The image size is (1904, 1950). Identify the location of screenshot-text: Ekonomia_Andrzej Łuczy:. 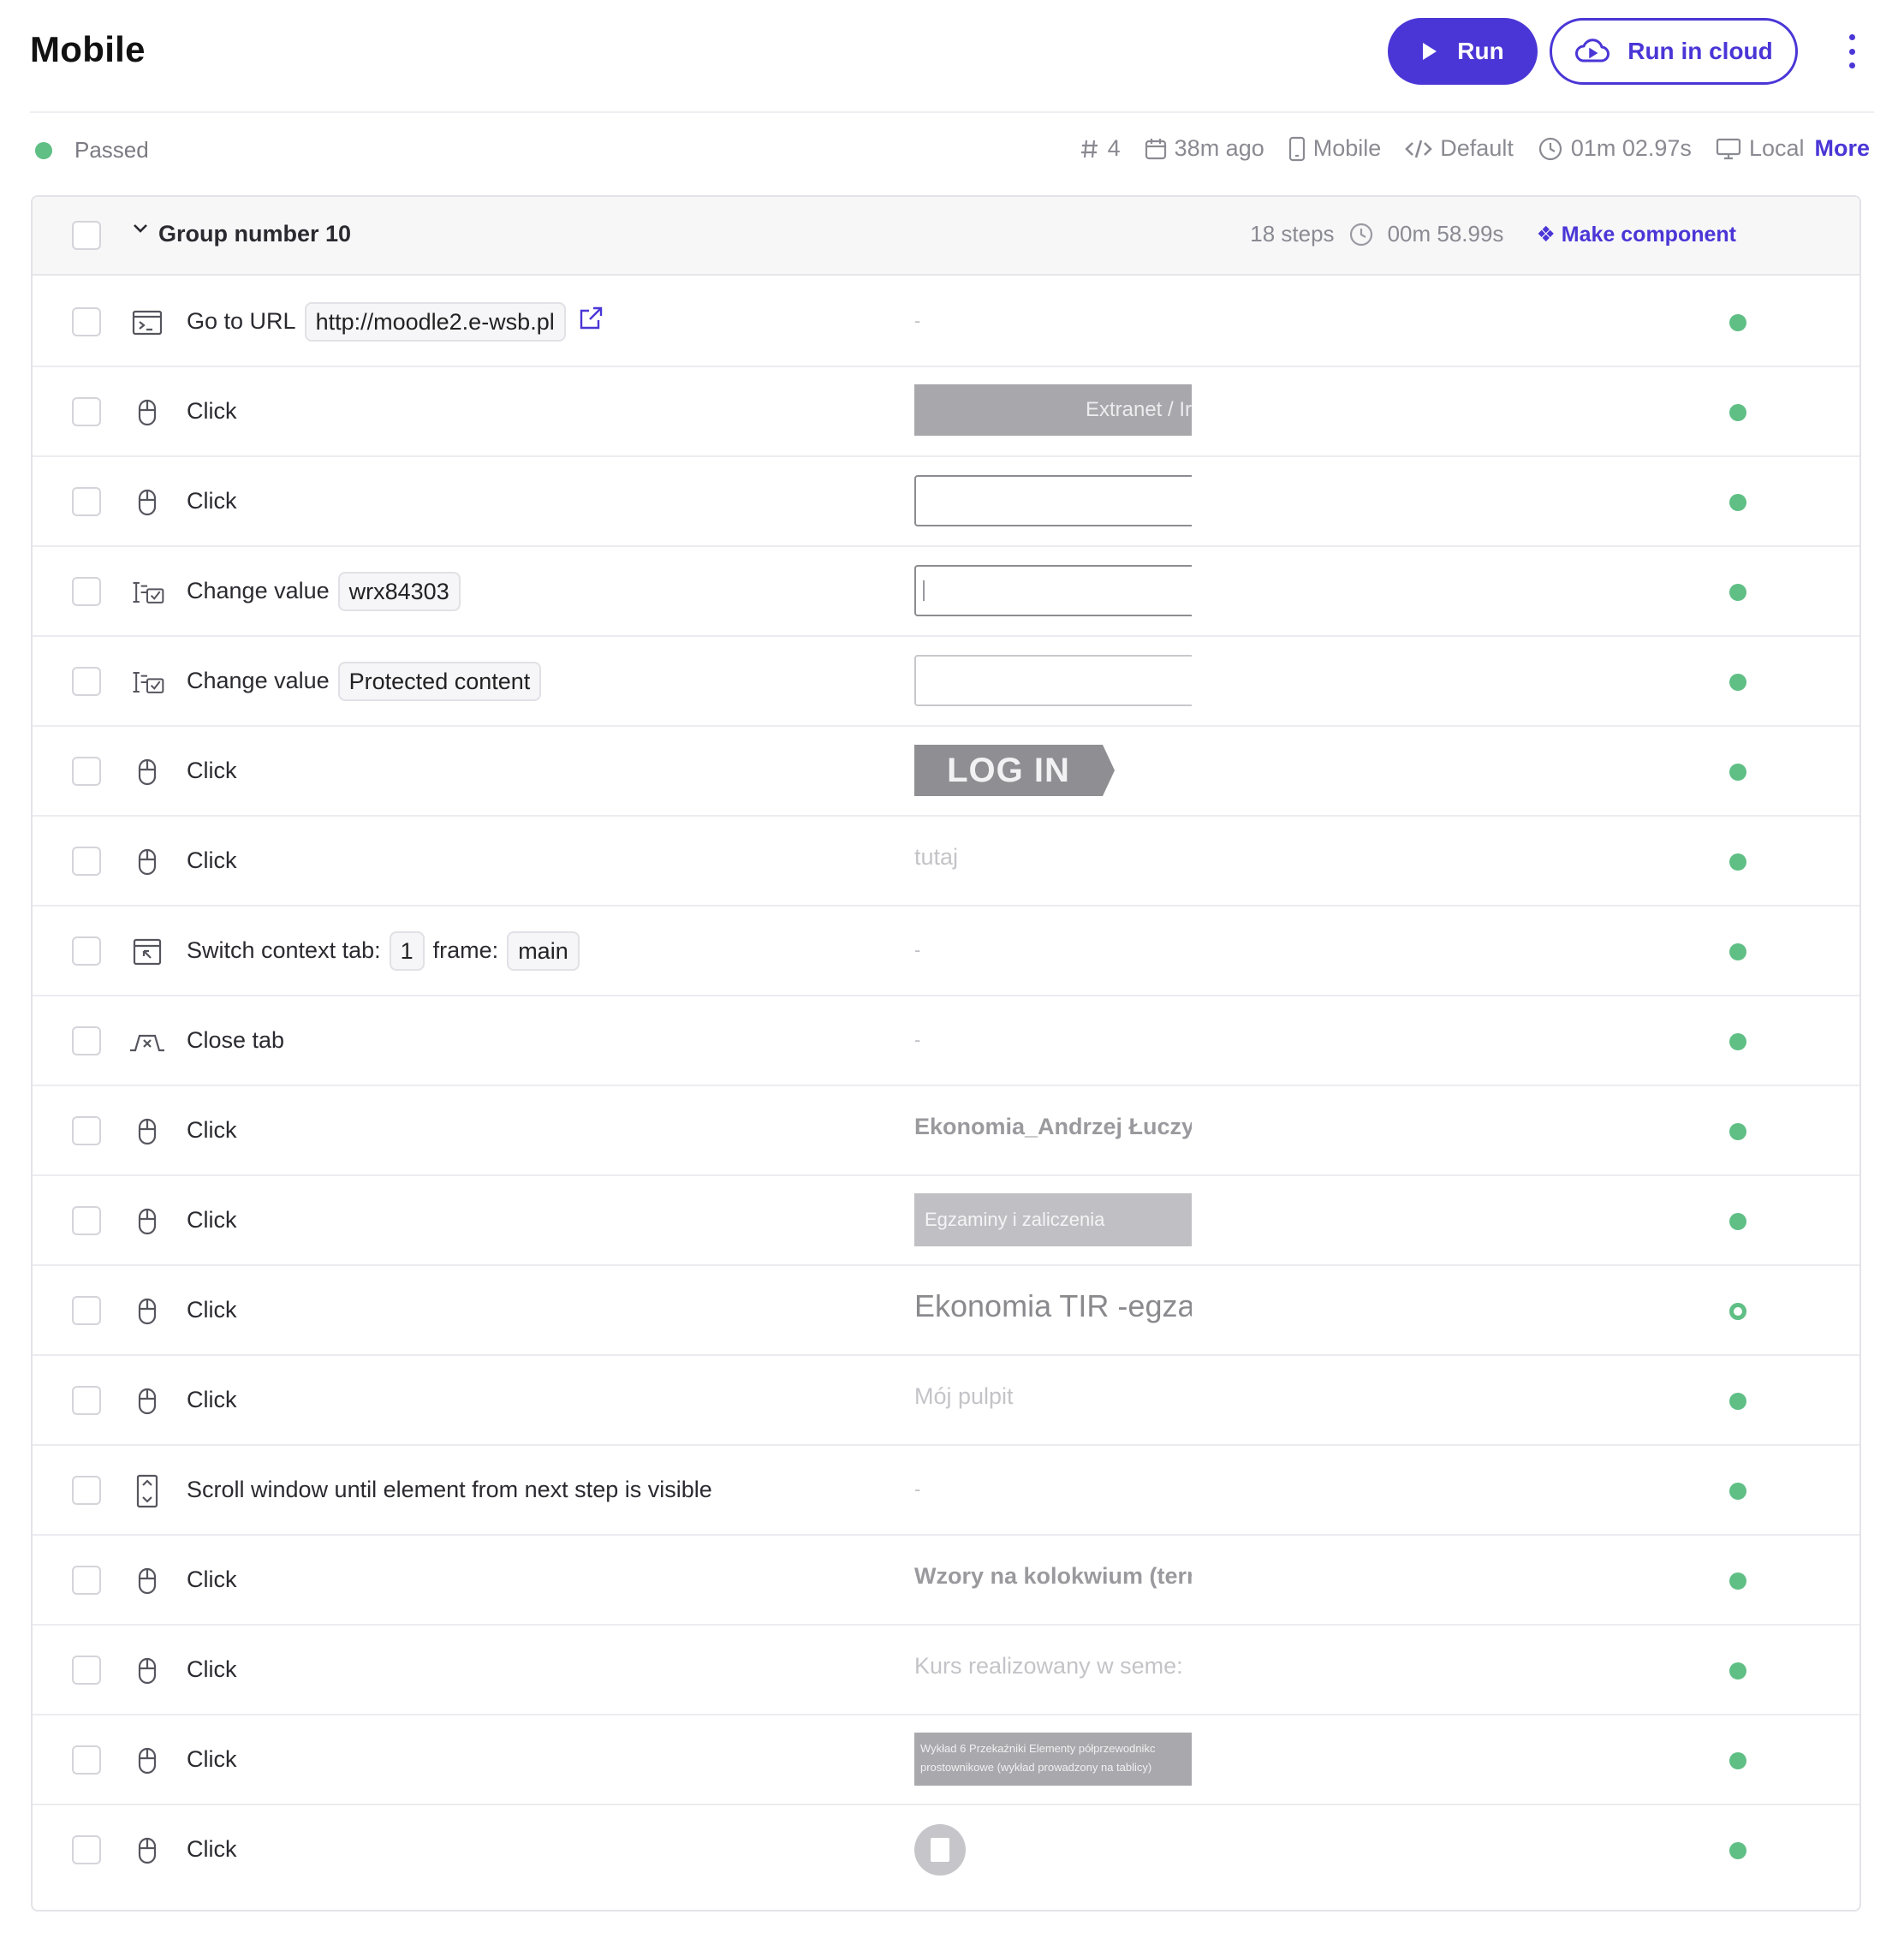
(1053, 1126).